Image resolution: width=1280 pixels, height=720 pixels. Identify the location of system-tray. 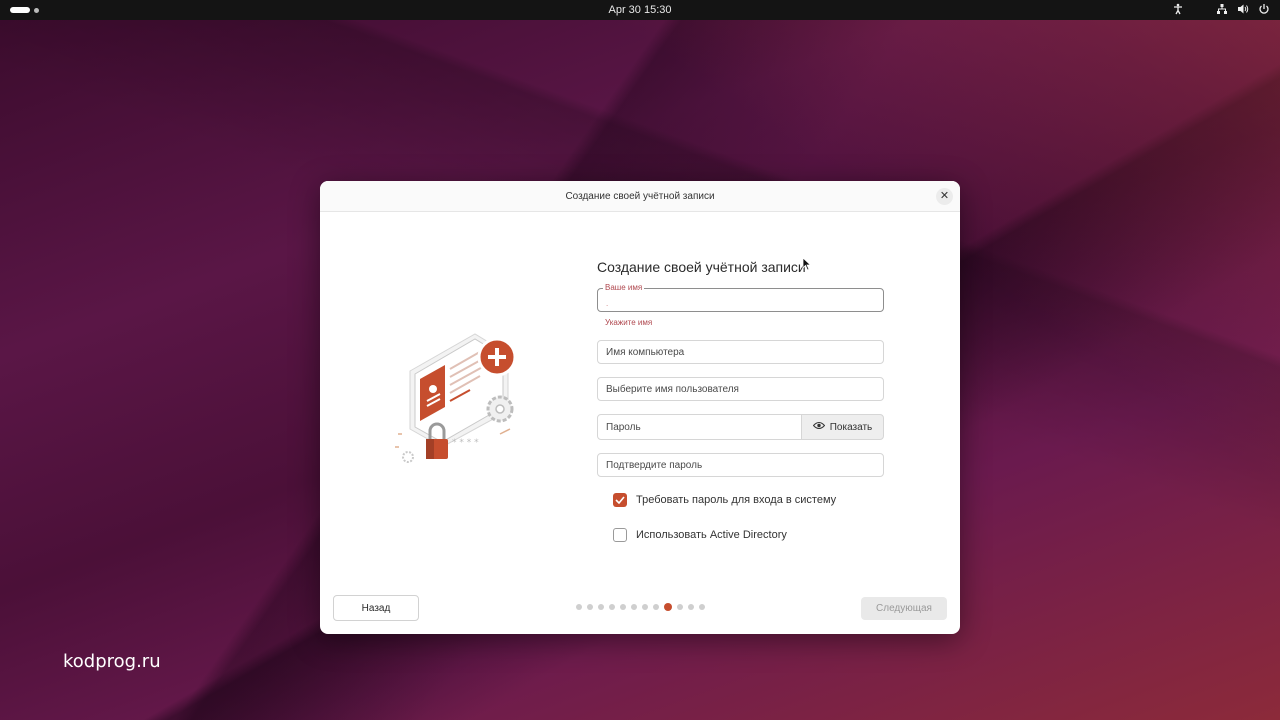
(1221, 9).